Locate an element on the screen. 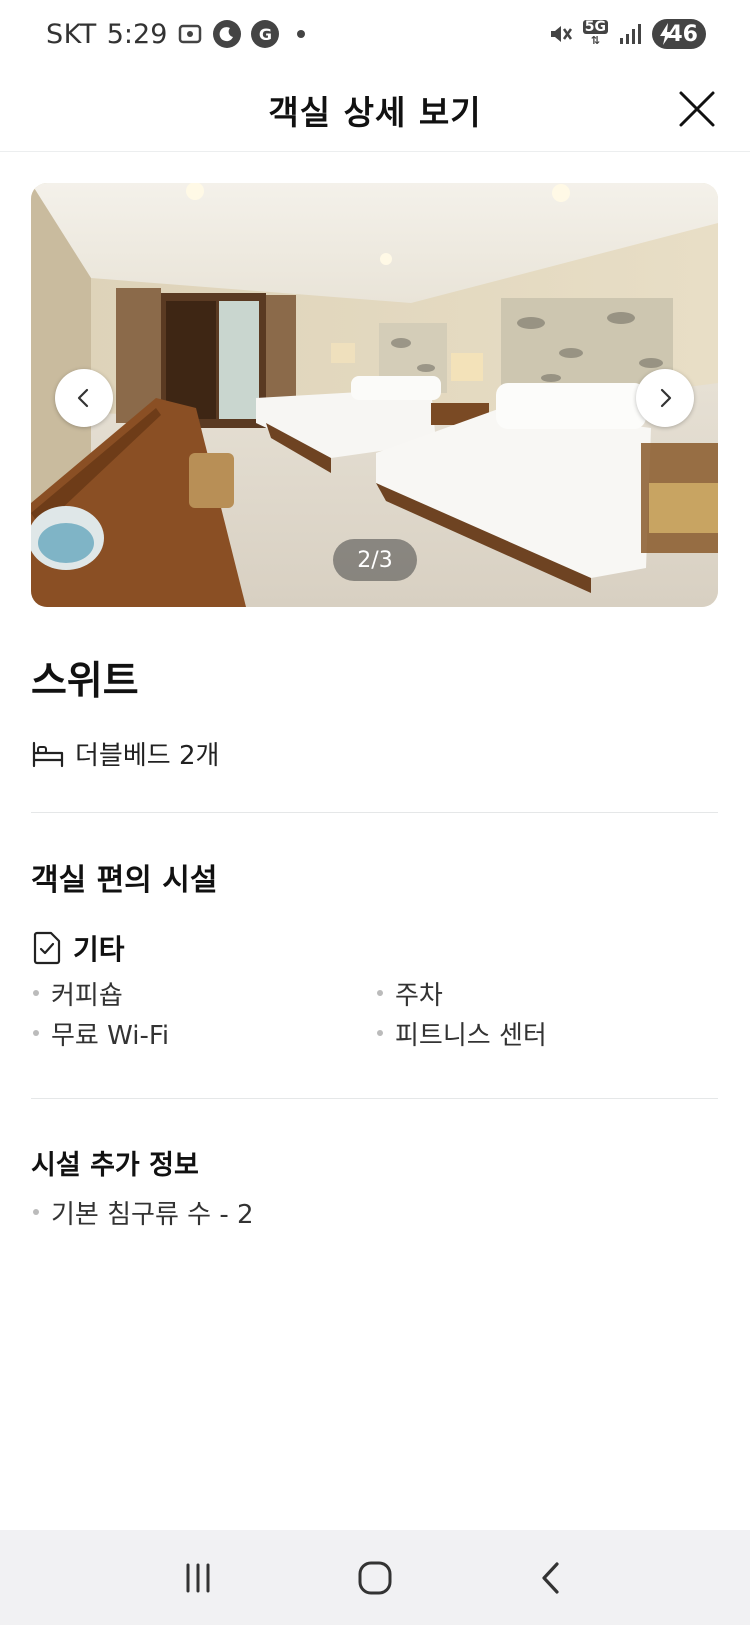 This screenshot has width=750, height=1625. previous-photo-button is located at coordinates (84, 398).